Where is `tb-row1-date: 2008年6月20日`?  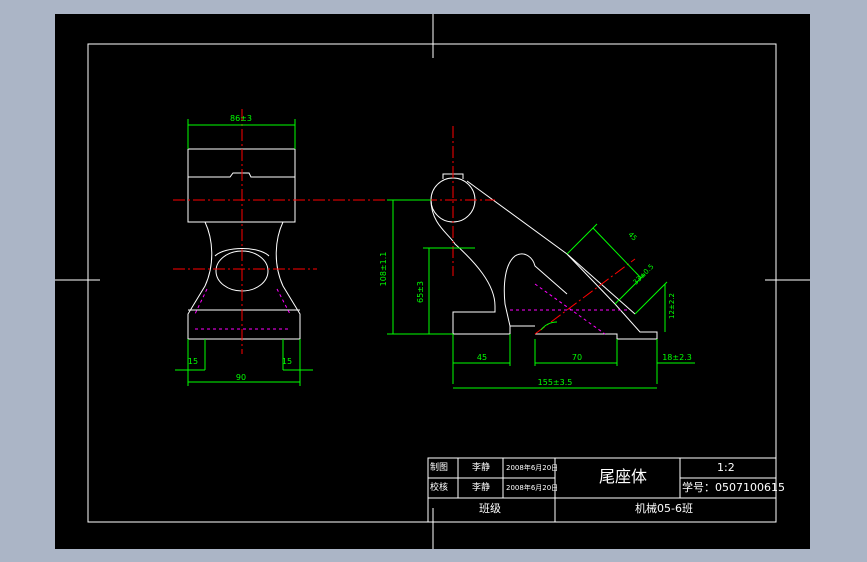
tb-row1-date: 2008年6月20日 is located at coordinates (532, 468).